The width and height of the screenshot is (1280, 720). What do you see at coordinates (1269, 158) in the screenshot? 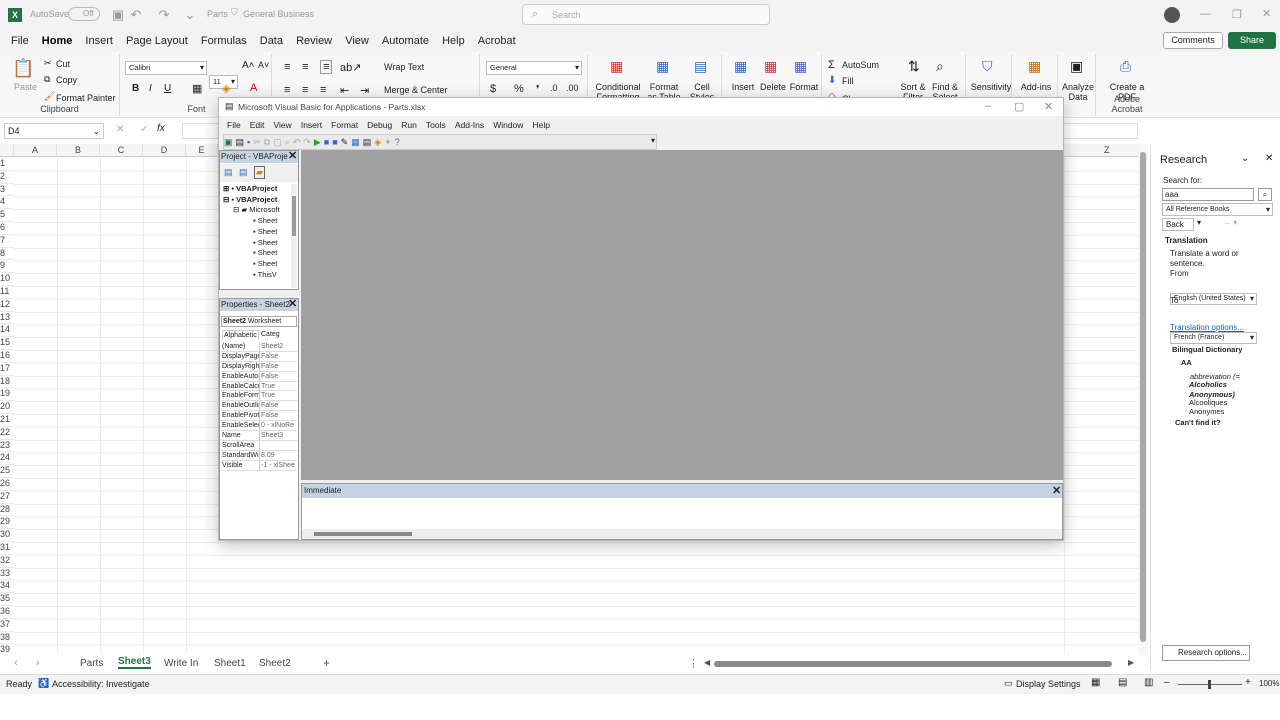
I see `pane-close-icon: ✕` at bounding box center [1269, 158].